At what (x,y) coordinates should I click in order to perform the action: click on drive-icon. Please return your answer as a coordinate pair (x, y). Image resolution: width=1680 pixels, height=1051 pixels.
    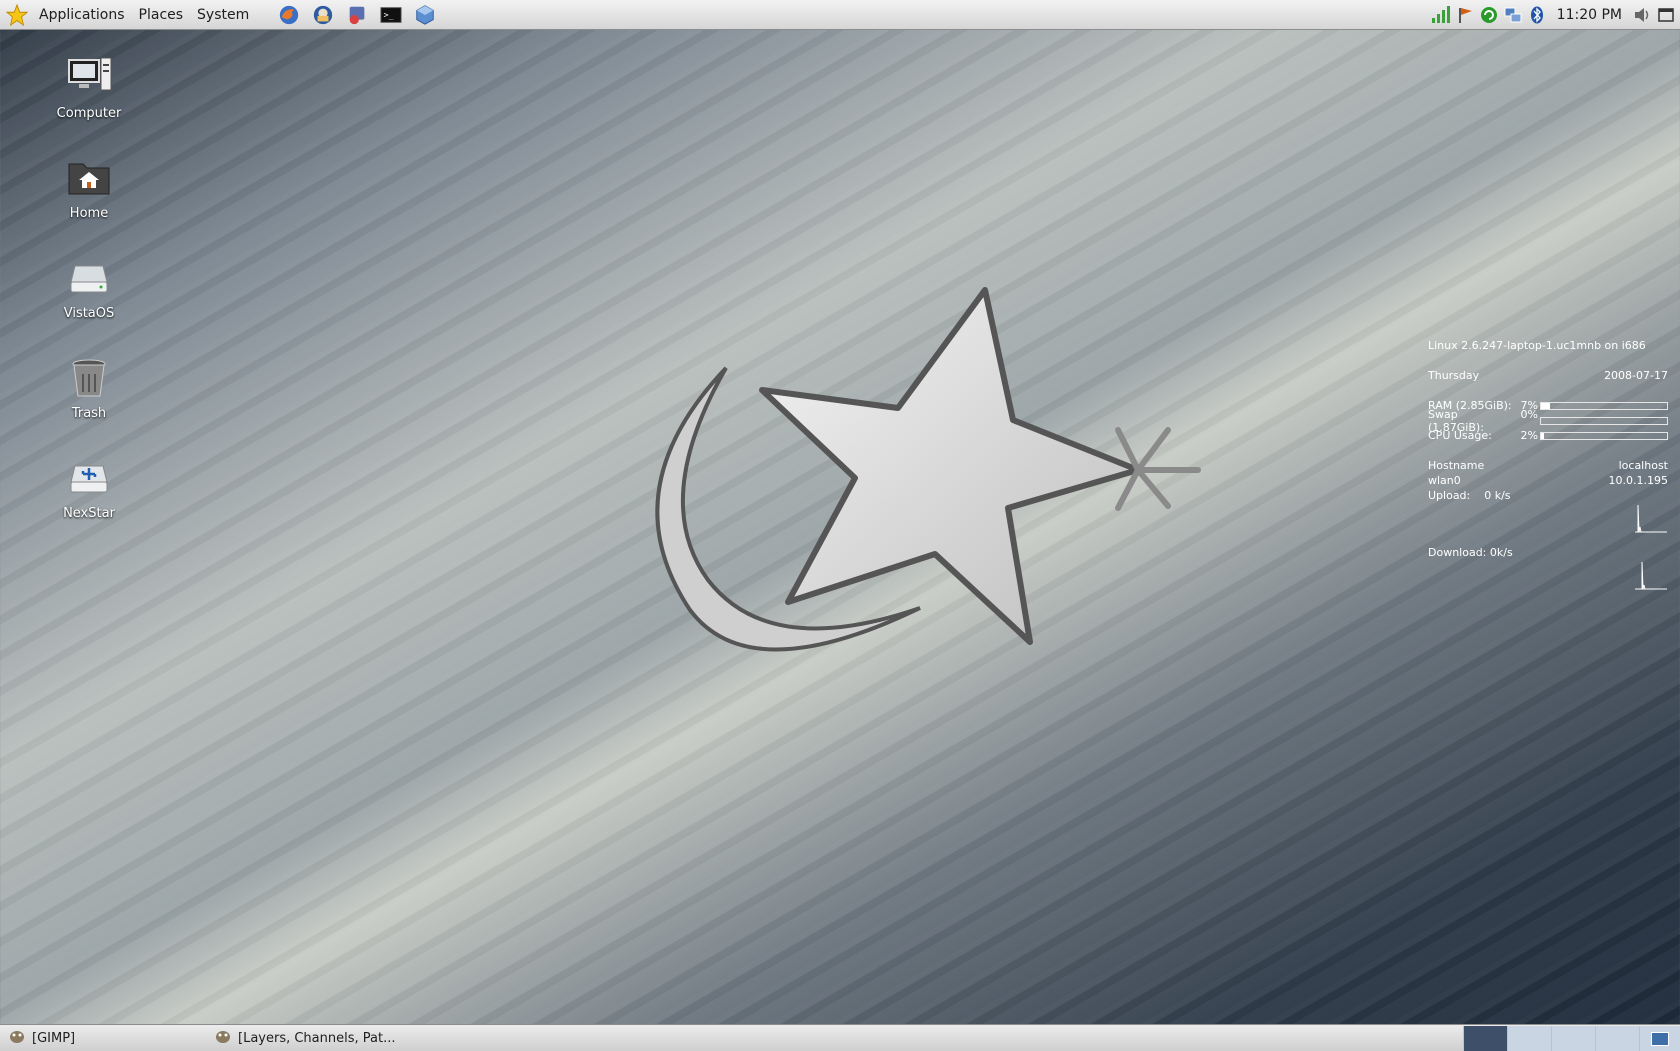
    Looking at the image, I should click on (89, 278).